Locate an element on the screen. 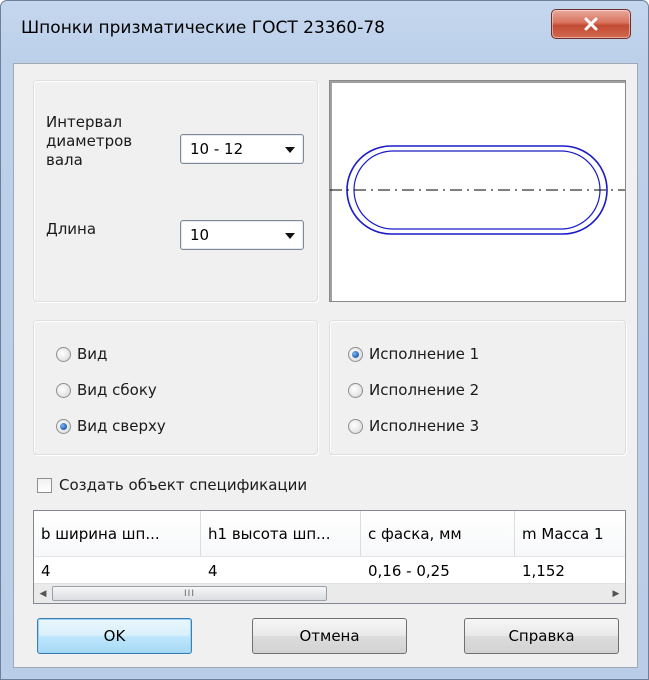 The height and width of the screenshot is (680, 649). create-spec-label: Создать объект спецификации is located at coordinates (183, 485).